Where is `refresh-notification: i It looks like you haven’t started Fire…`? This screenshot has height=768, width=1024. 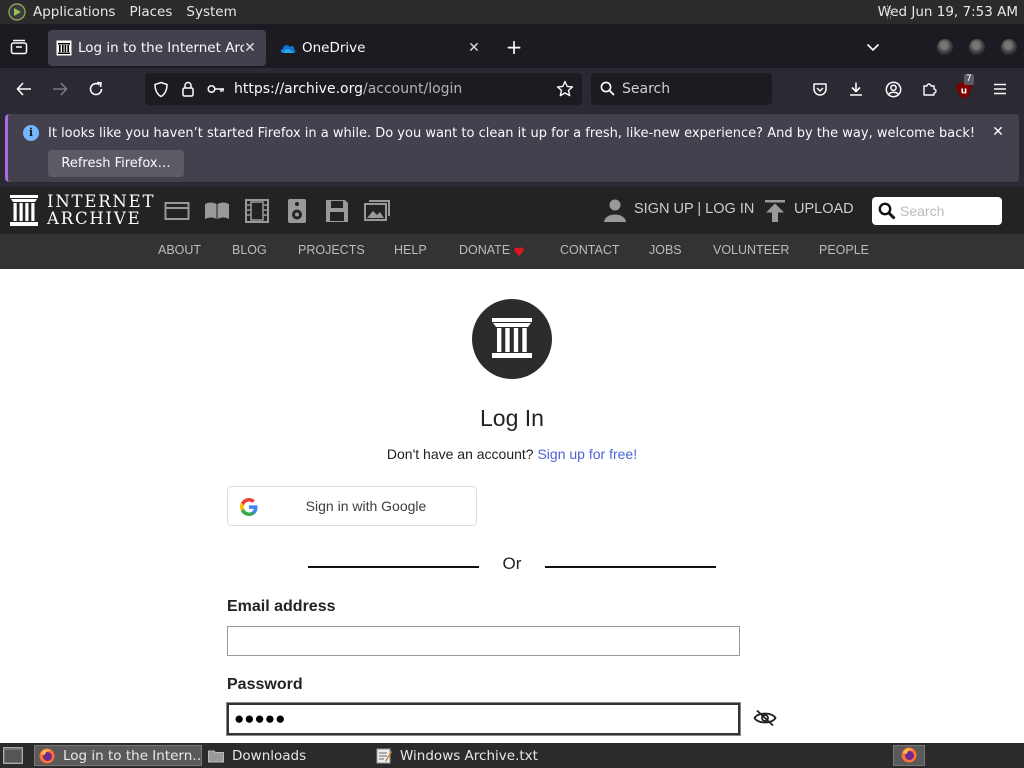
refresh-notification: i It looks like you haven’t started Fire… is located at coordinates (512, 148).